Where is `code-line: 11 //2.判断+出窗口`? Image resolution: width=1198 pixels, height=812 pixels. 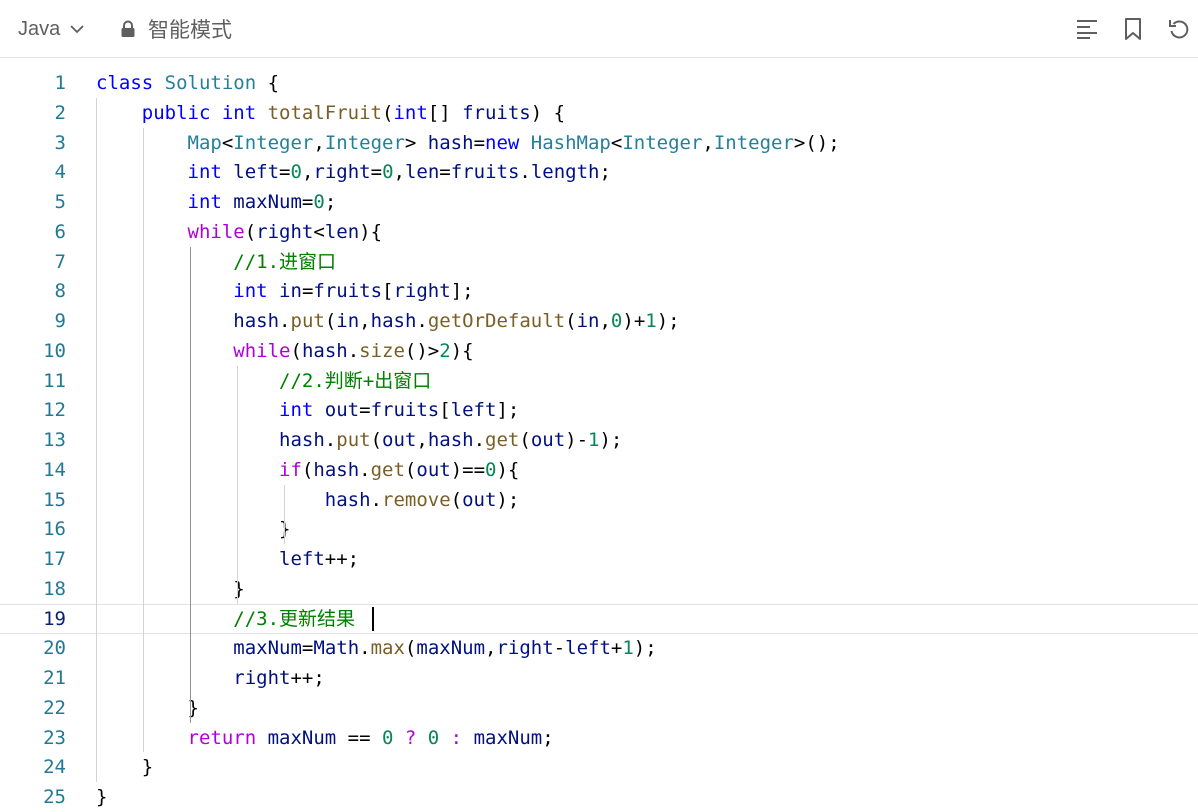 code-line: 11 //2.判断+出窗口 is located at coordinates (599, 381).